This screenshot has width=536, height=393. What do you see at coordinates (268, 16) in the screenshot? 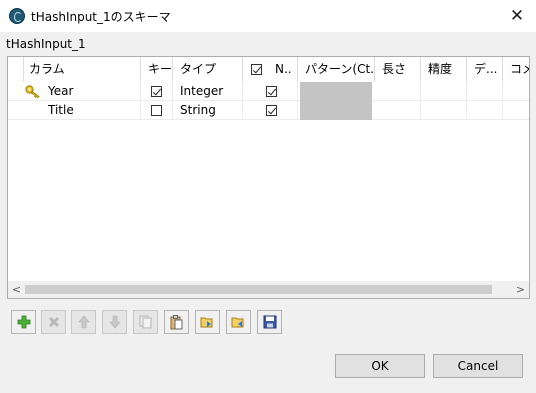
I see `title-bar: tHashInput_1のスキーマ ✕` at bounding box center [268, 16].